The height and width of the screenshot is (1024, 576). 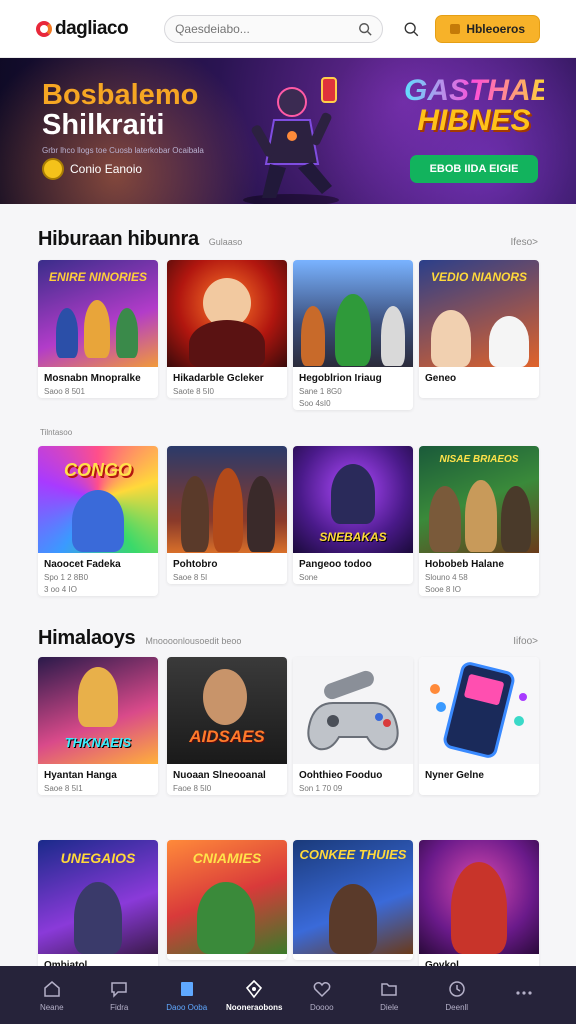 What do you see at coordinates (321, 788) in the screenshot?
I see `game-meta-line1: Son 1 70 09` at bounding box center [321, 788].